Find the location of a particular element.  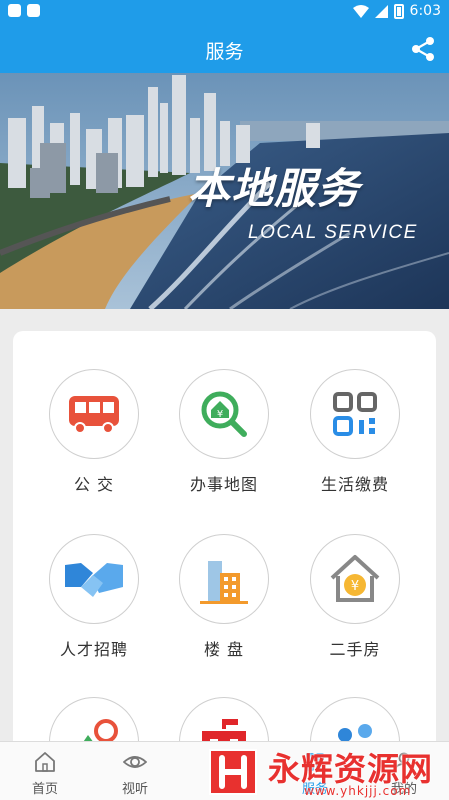

qr-payment-icon is located at coordinates (355, 414).